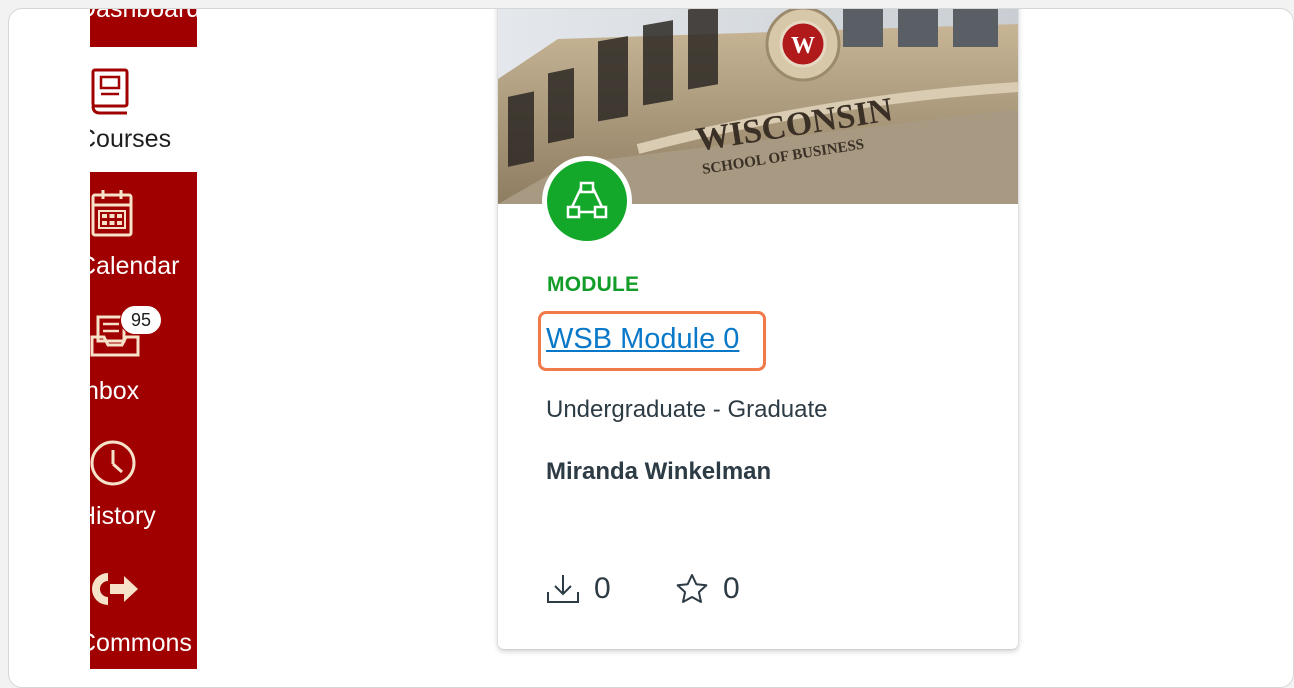  Describe the element at coordinates (602, 588) in the screenshot. I see `downloads-count: 0` at that location.